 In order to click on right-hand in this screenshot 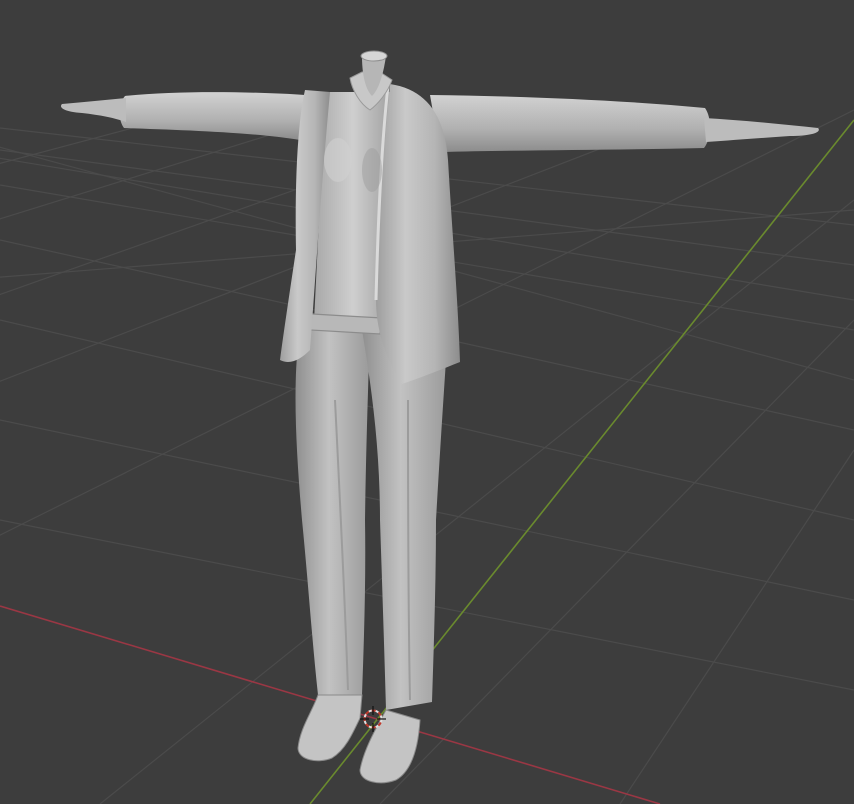, I will do `click(761, 130)`.